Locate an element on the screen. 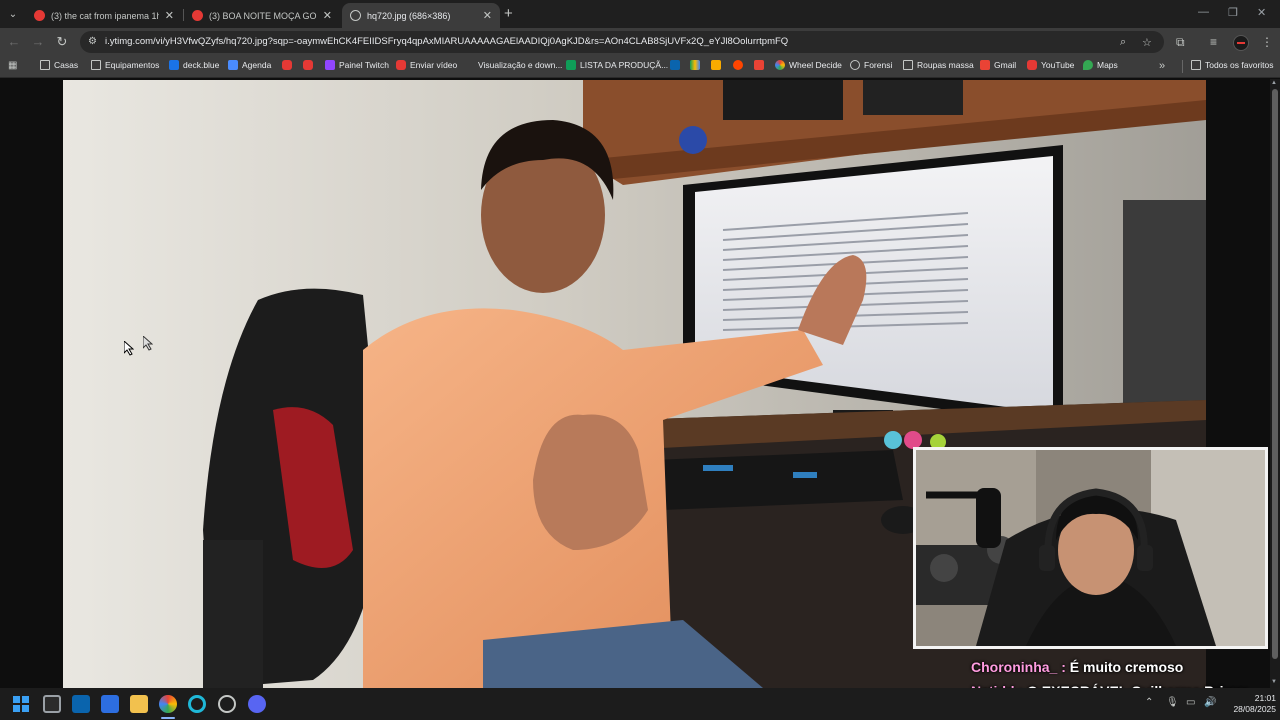  microphone-icon: 🎙 is located at coordinates (1172, 702).